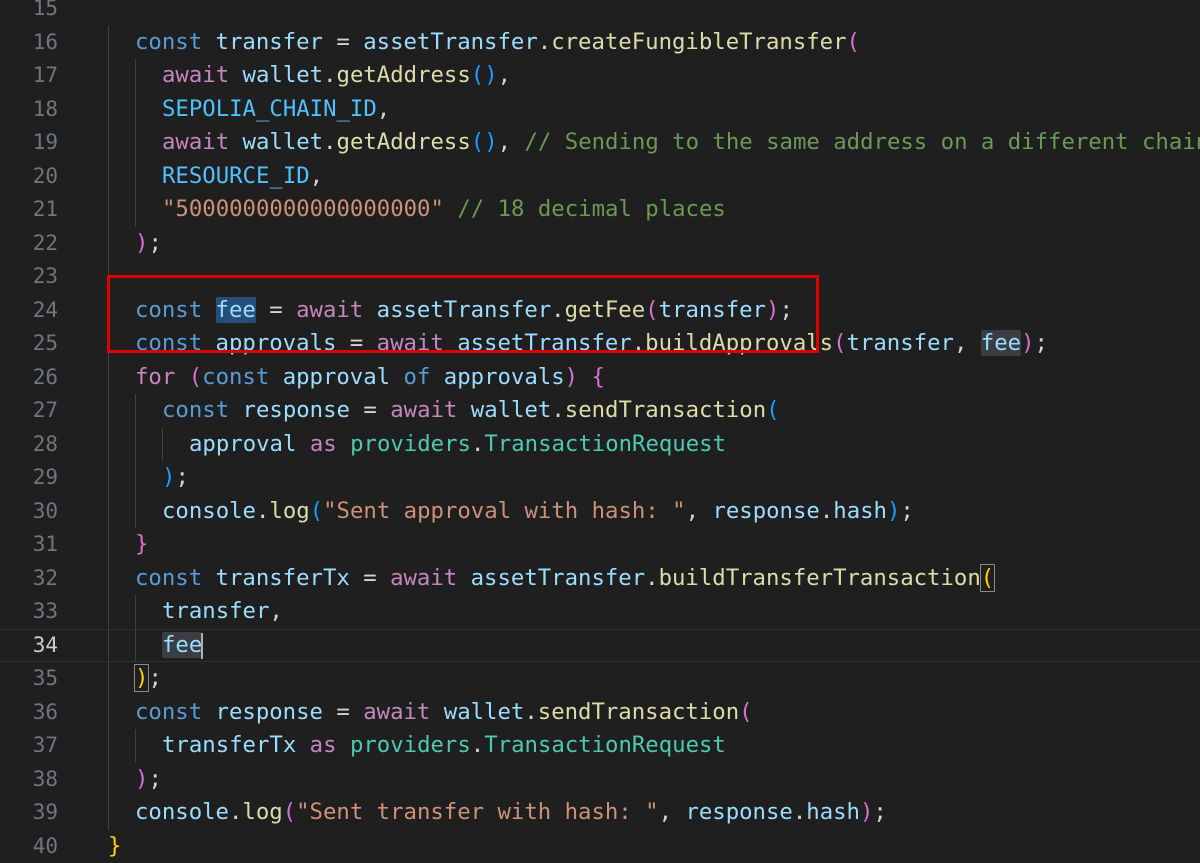 This screenshot has width=1200, height=863. What do you see at coordinates (600, 243) in the screenshot?
I see `code-line: 22);` at bounding box center [600, 243].